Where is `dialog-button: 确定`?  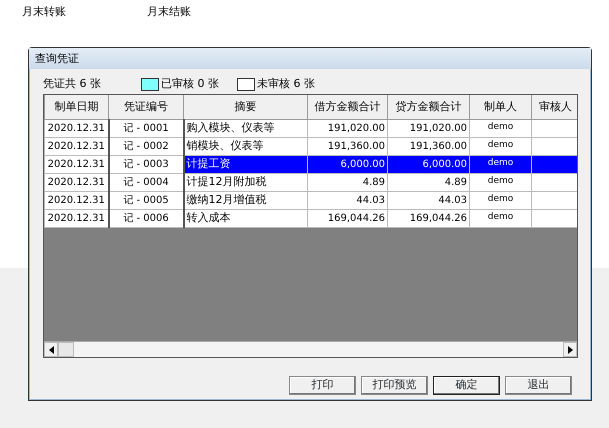
dialog-button: 确定 is located at coordinates (466, 385).